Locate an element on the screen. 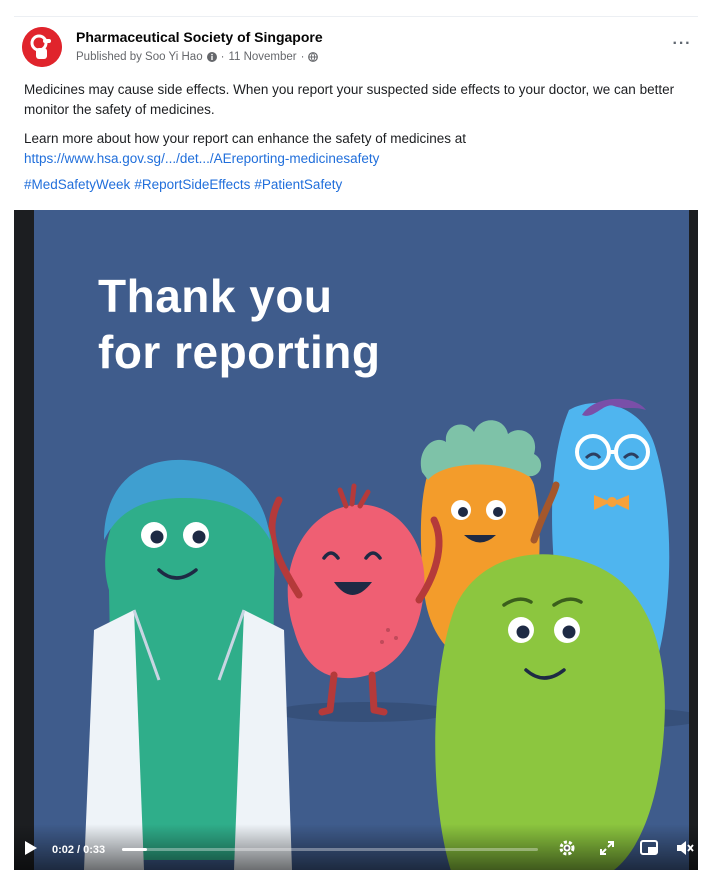 The width and height of the screenshot is (712, 870). volume-muted-icon is located at coordinates (685, 848).